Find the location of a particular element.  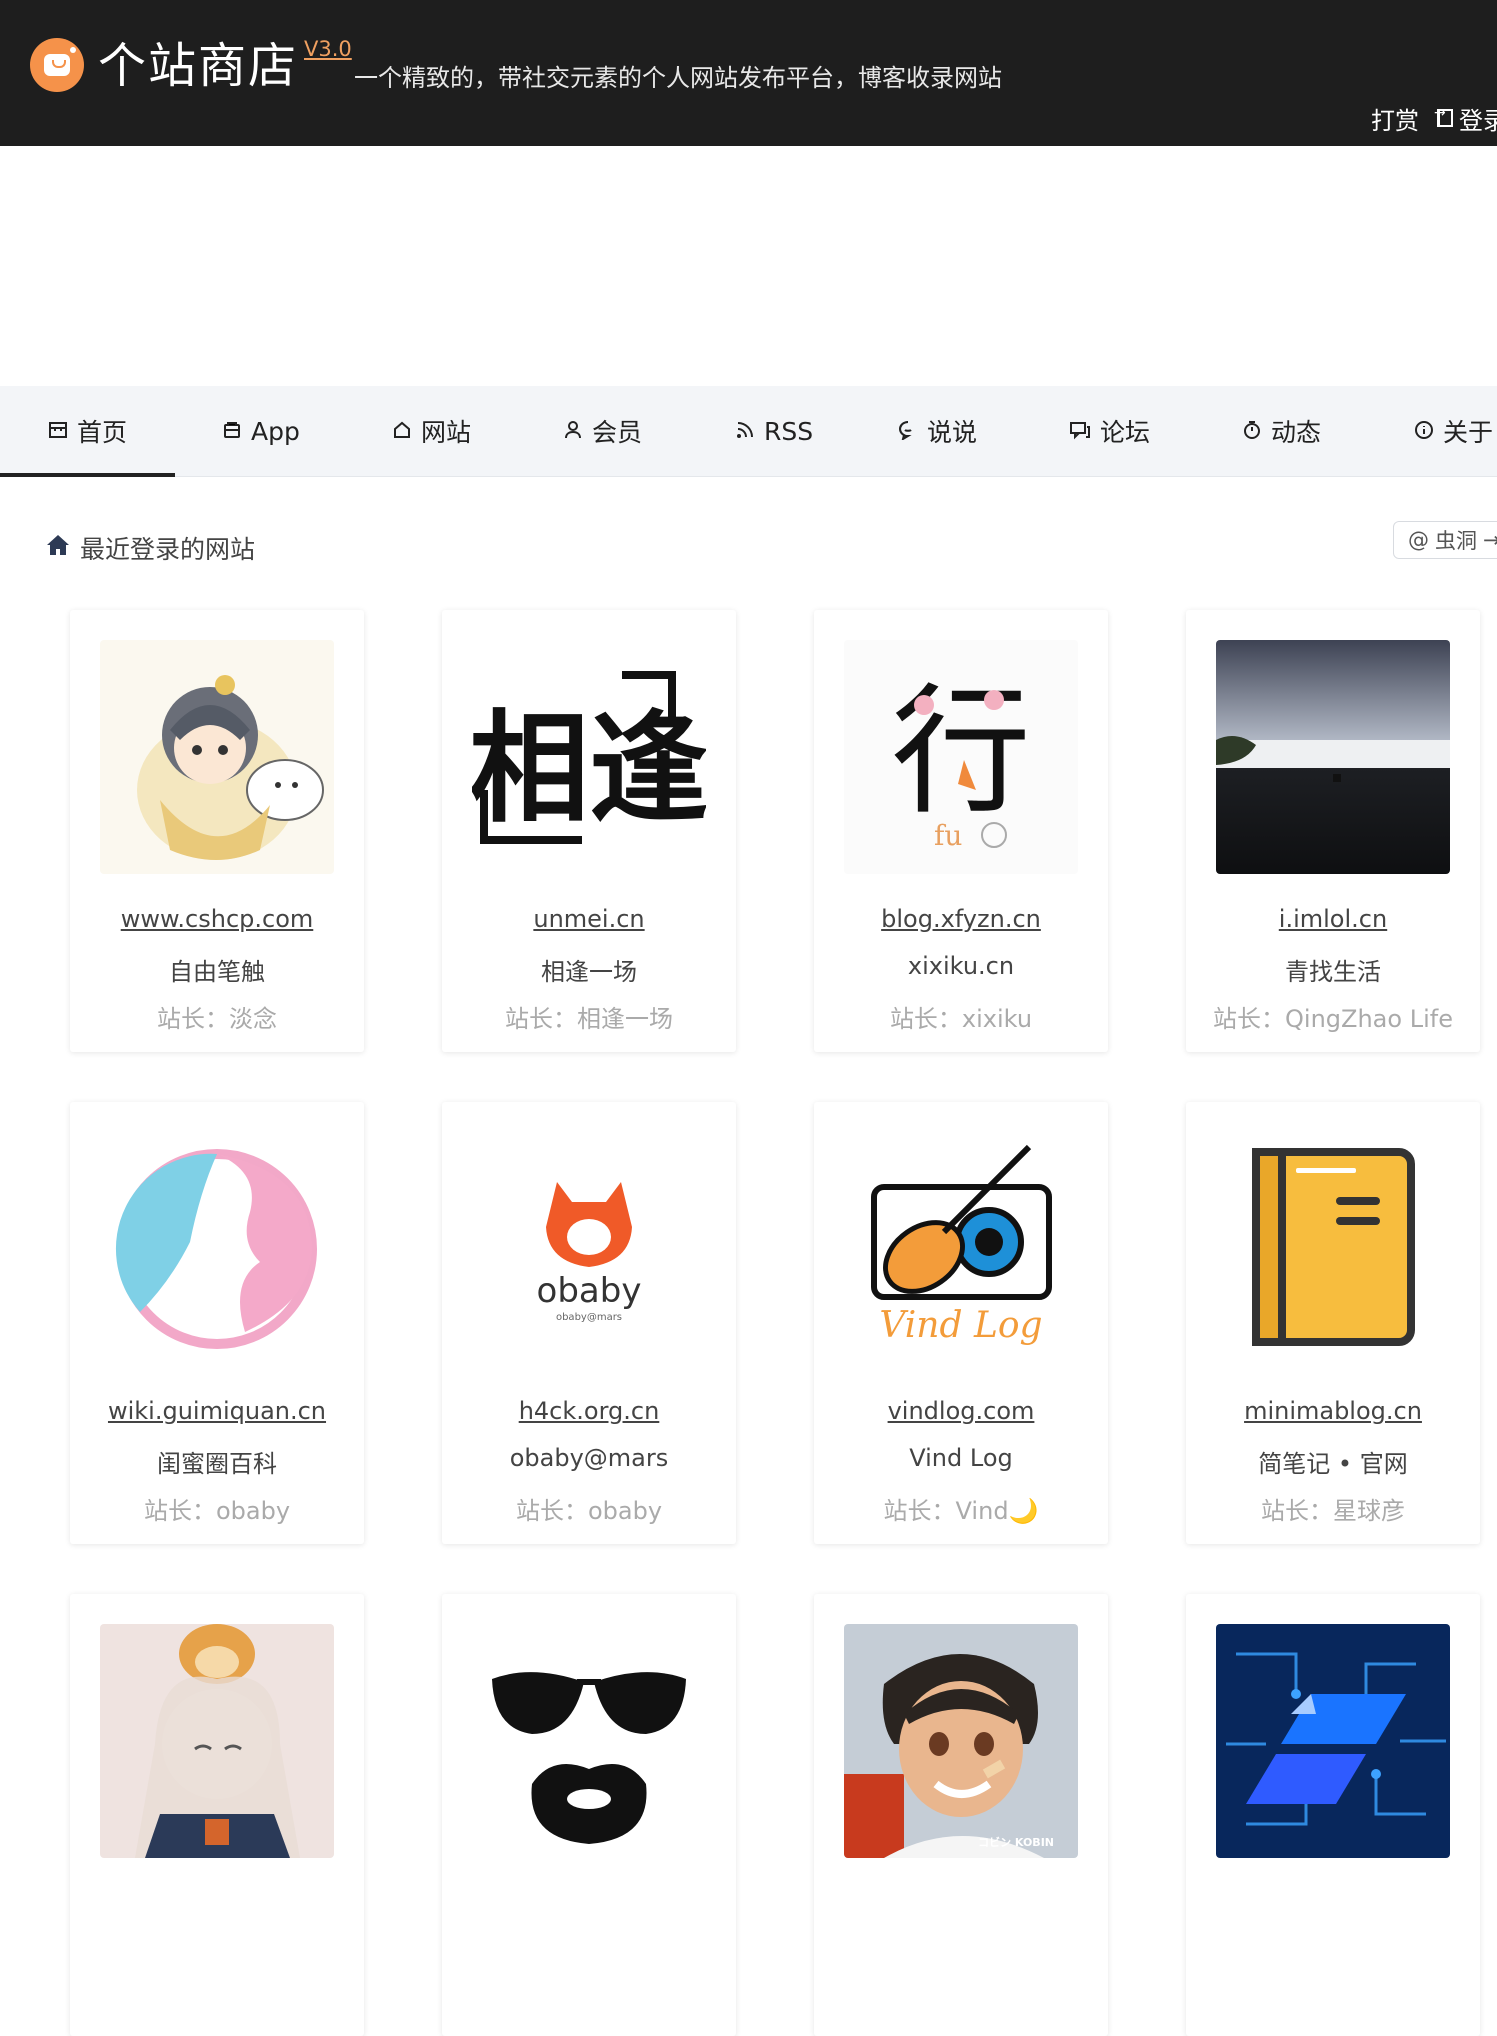

logo-subtext: fu is located at coordinates (948, 835).